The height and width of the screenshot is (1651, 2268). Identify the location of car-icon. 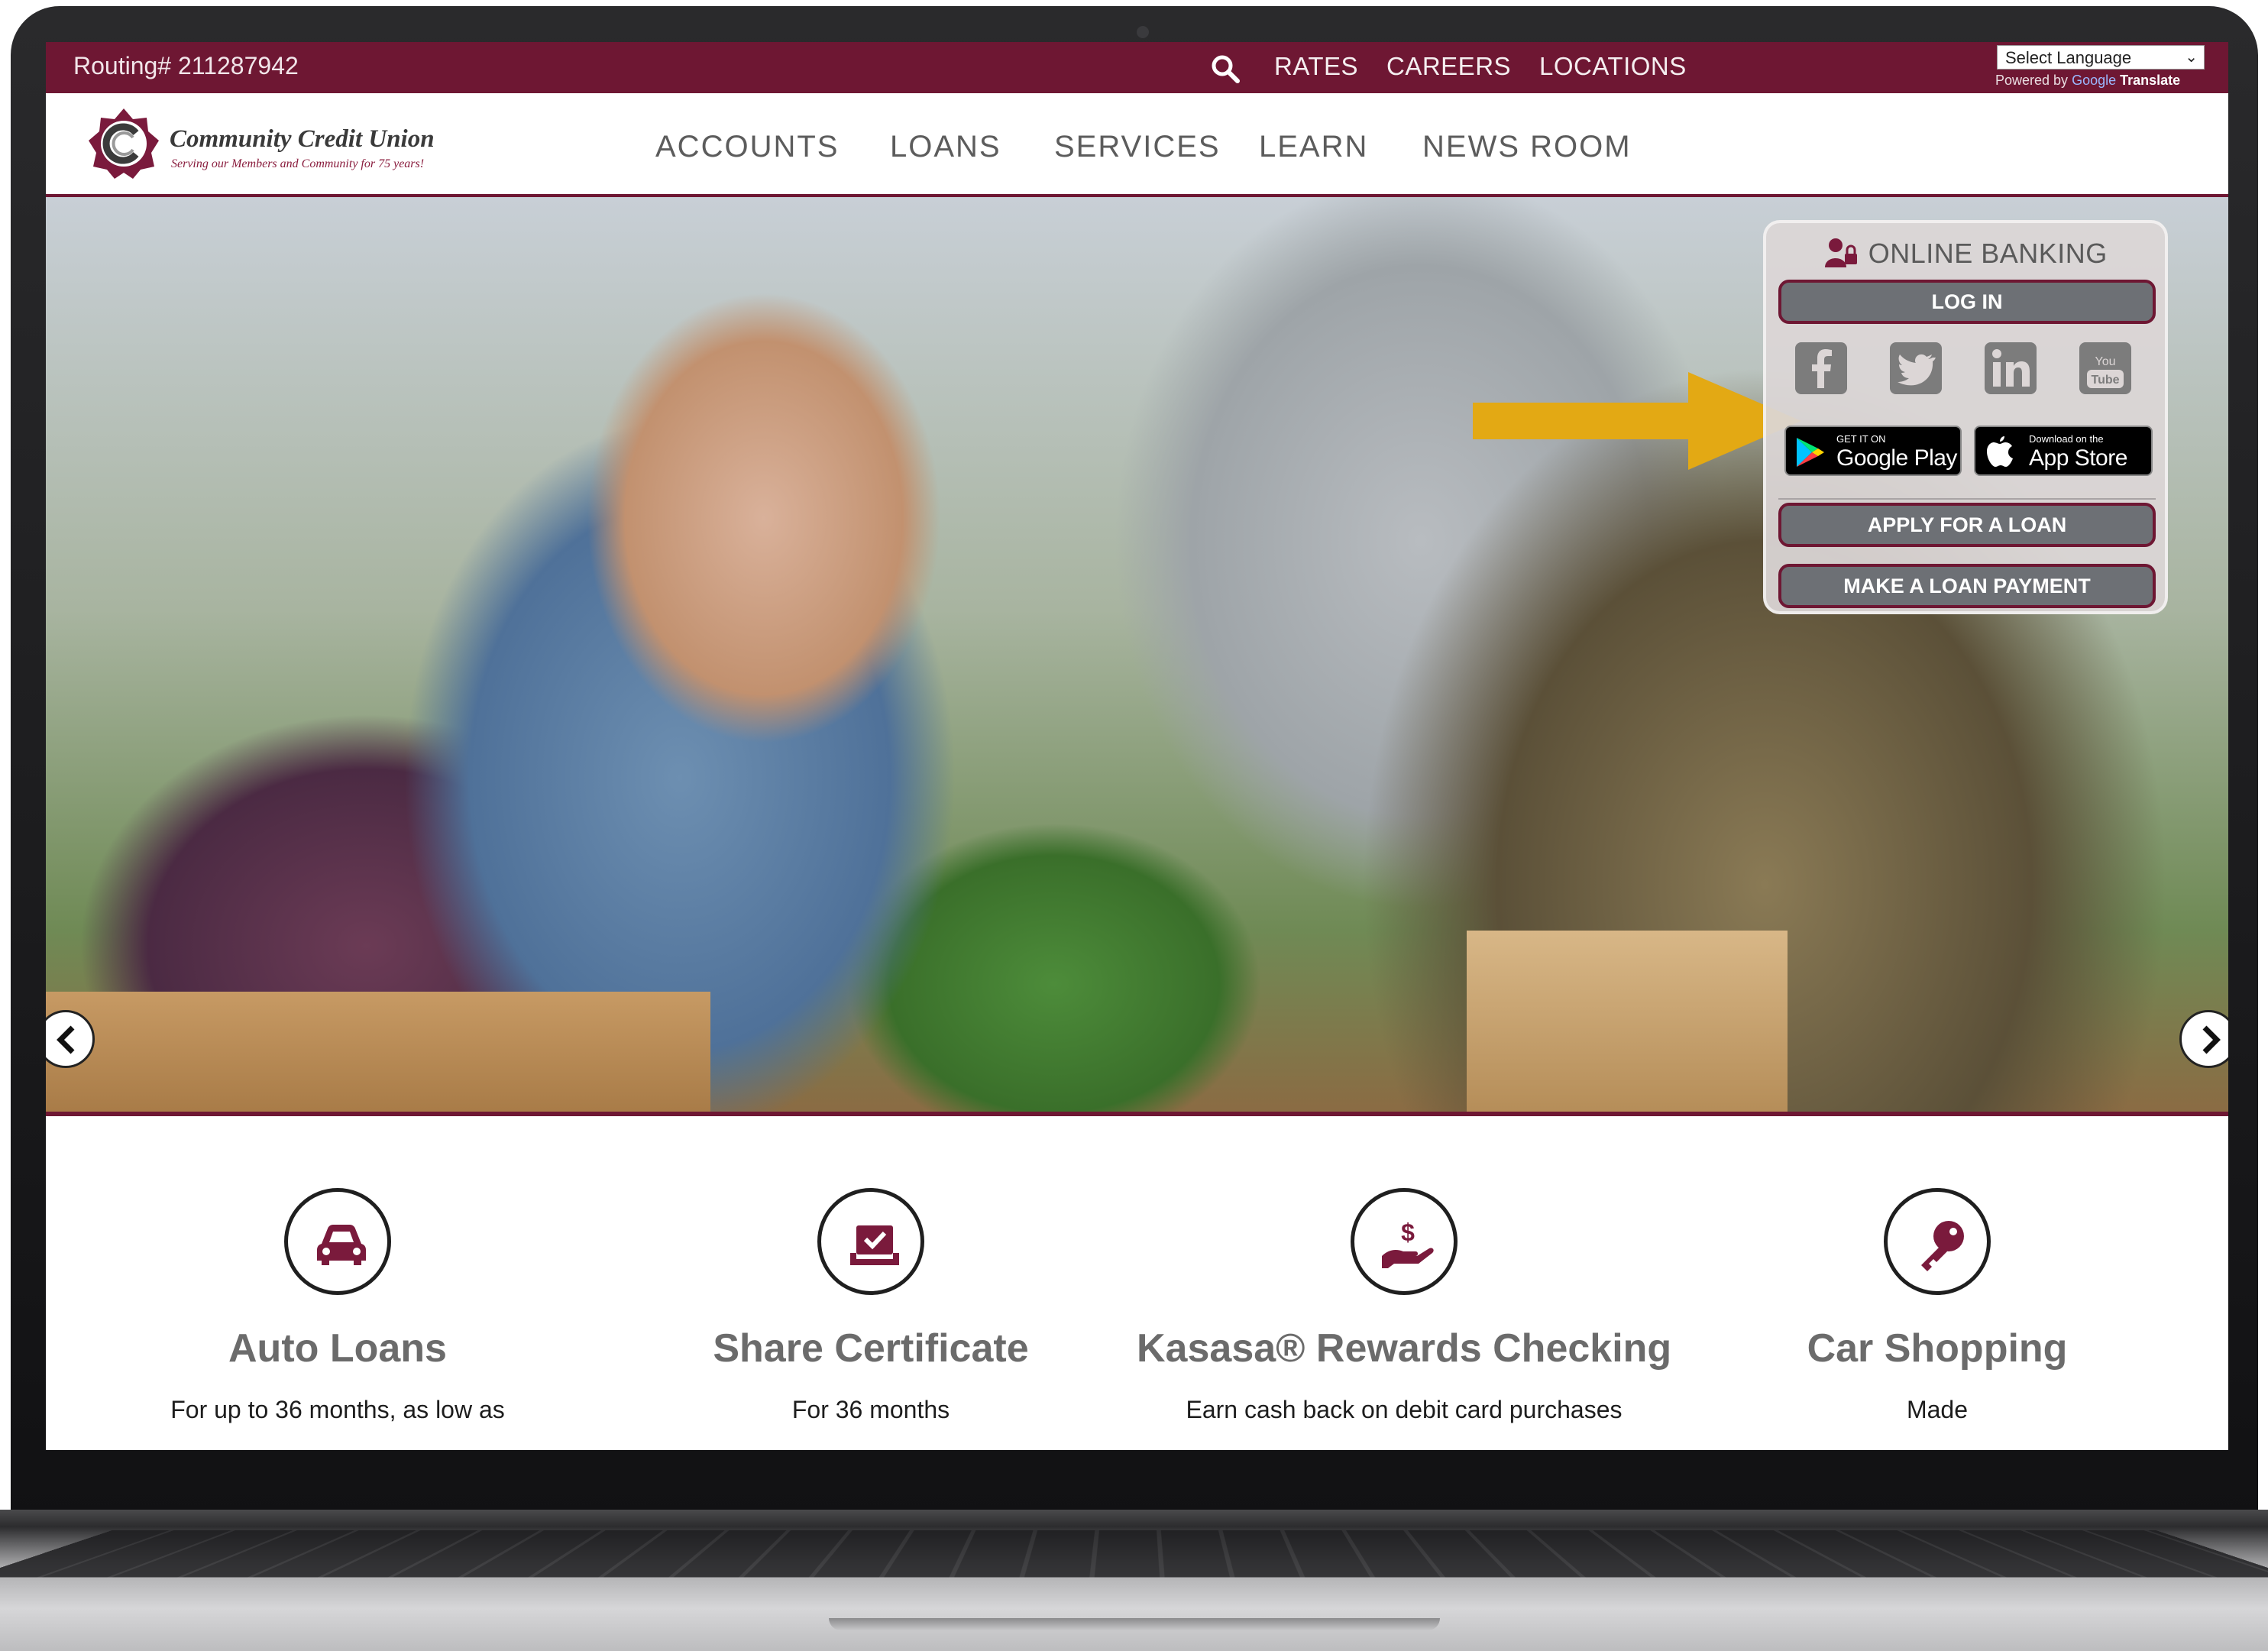
(341, 1245).